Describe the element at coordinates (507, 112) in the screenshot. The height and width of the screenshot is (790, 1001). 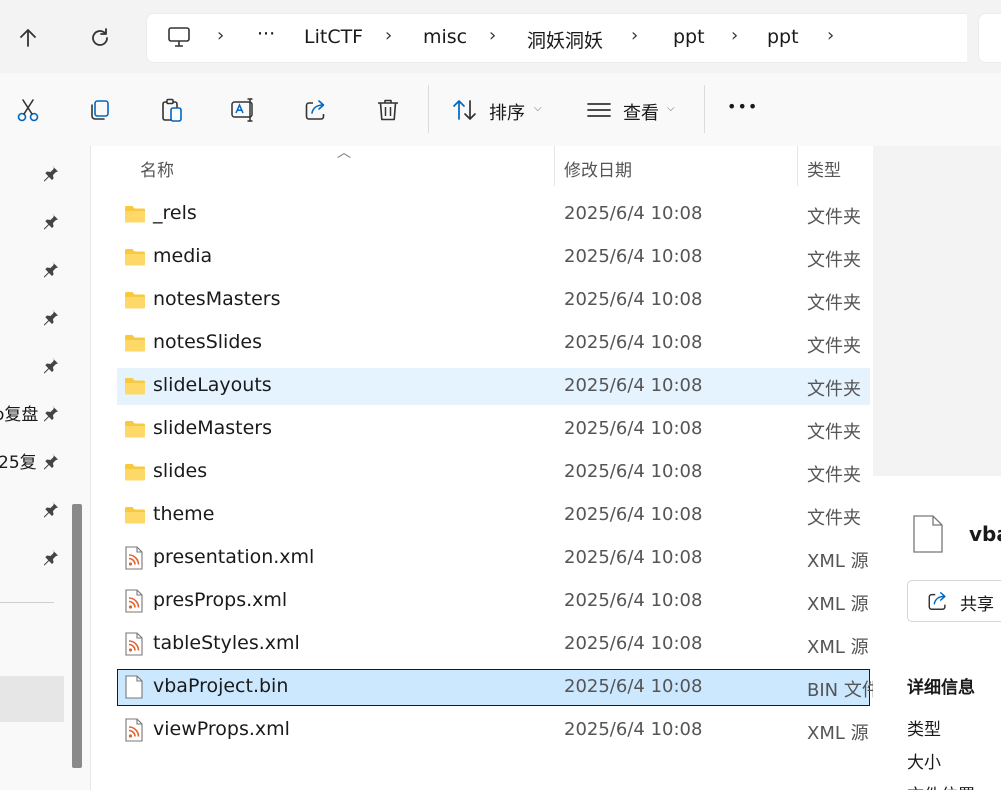
I see `sort-button: 排序` at that location.